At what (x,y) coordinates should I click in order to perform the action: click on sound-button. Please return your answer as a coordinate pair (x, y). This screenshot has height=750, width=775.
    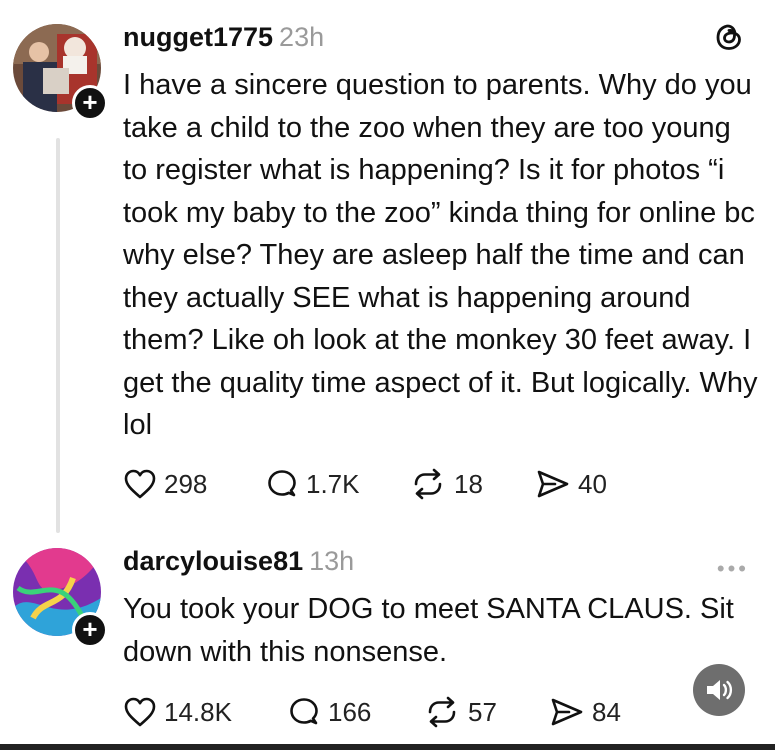
    Looking at the image, I should click on (719, 690).